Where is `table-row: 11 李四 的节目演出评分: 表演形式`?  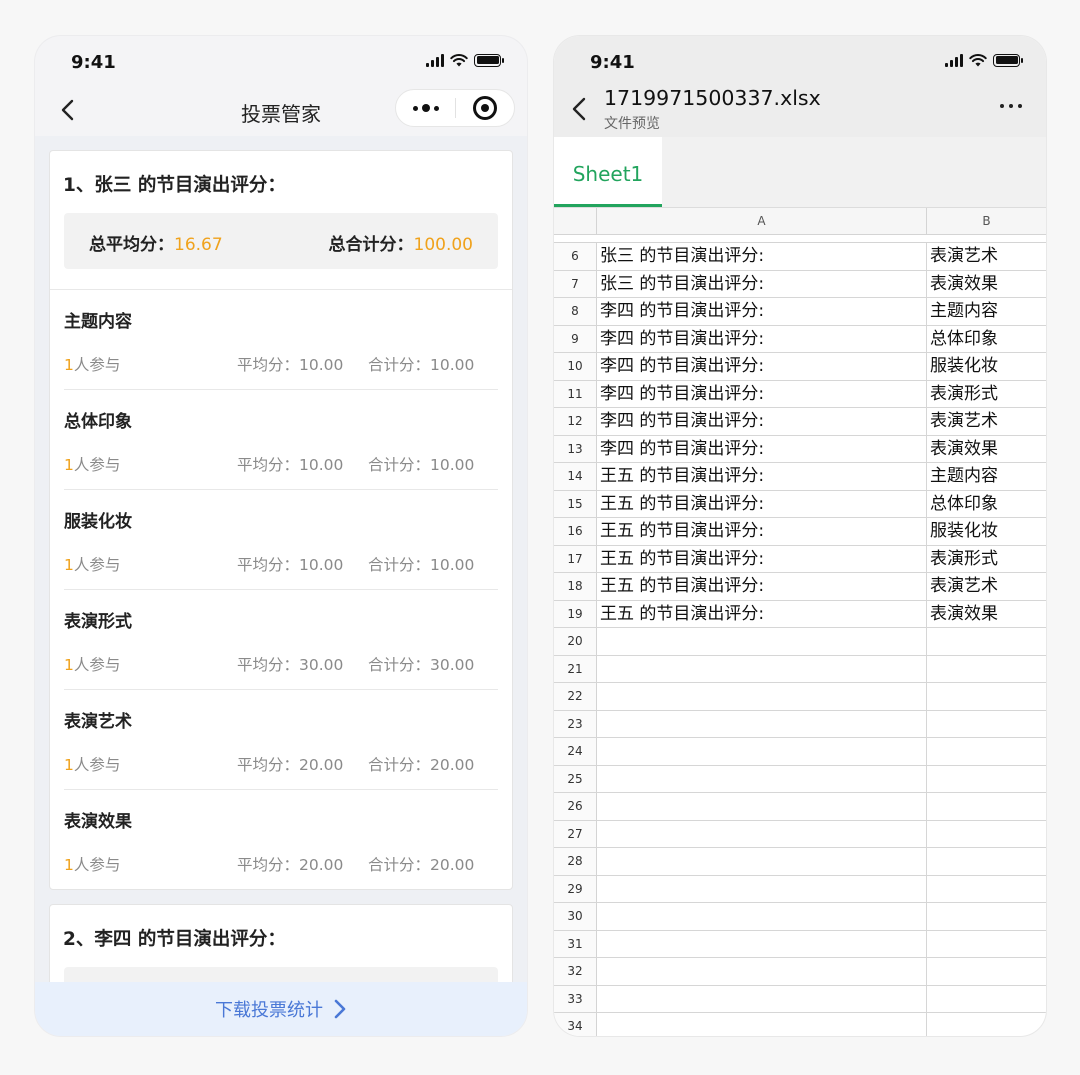
table-row: 11 李四 的节目演出评分: 表演形式 is located at coordinates (800, 394).